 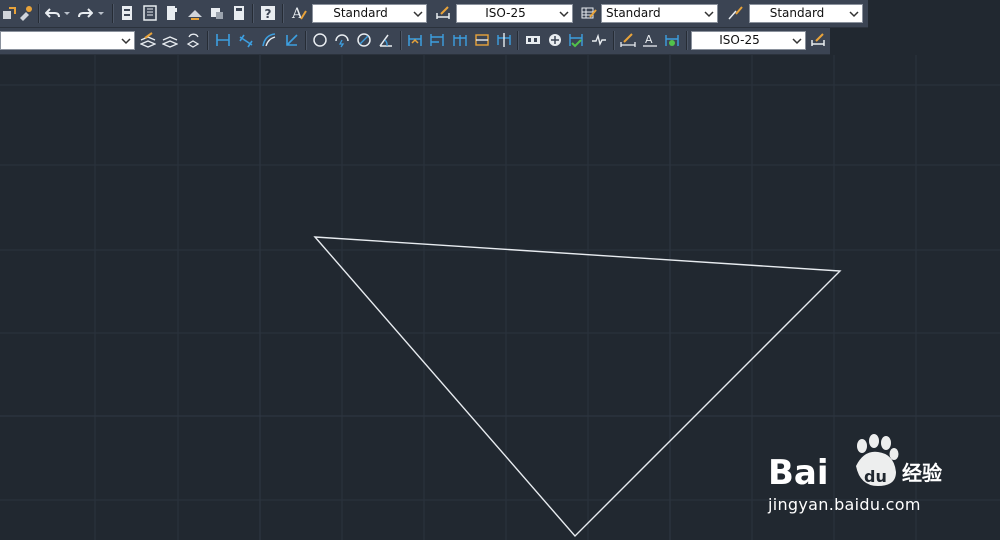 I want to click on center-mark-icon, so click(x=555, y=40).